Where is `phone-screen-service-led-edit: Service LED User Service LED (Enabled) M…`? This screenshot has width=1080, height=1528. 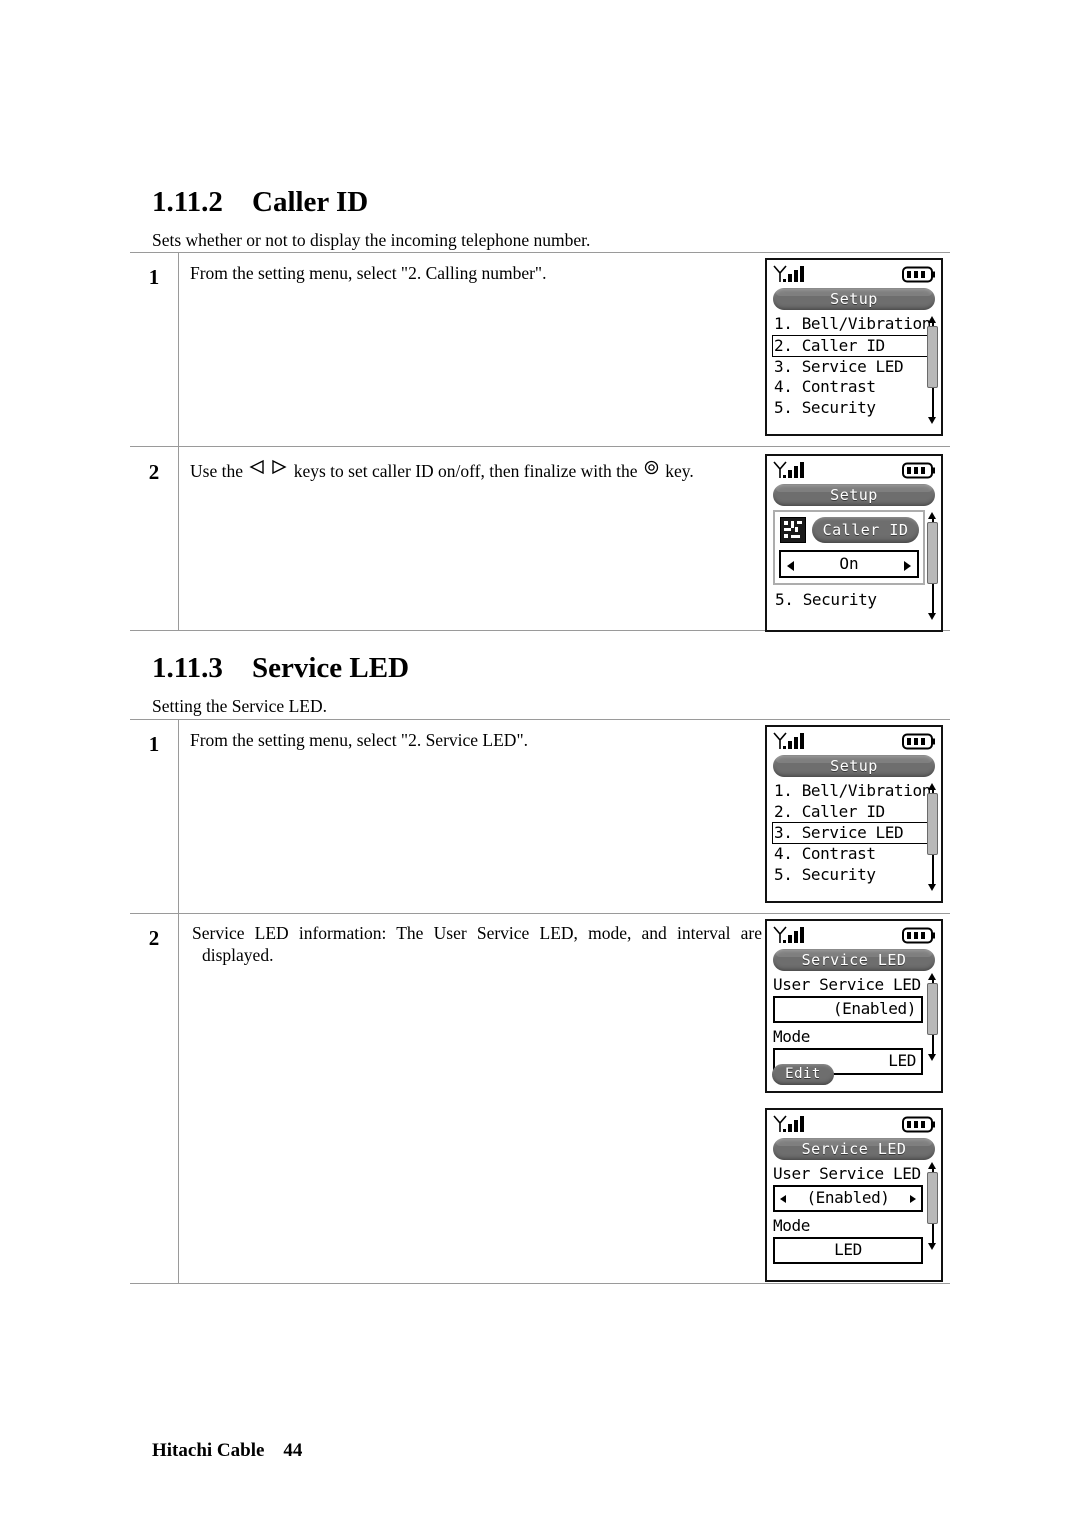
phone-screen-service-led-edit: Service LED User Service LED (Enabled) M… is located at coordinates (854, 1195).